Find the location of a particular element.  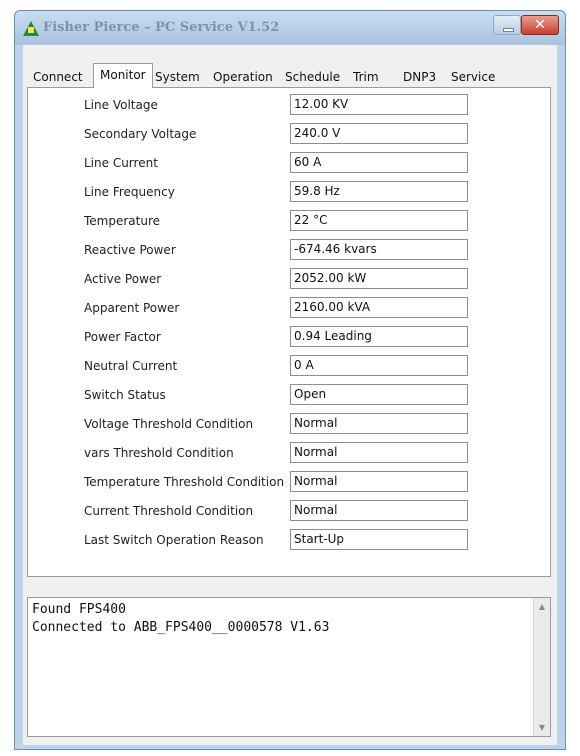

field-label: Reactive Power is located at coordinates (130, 250).